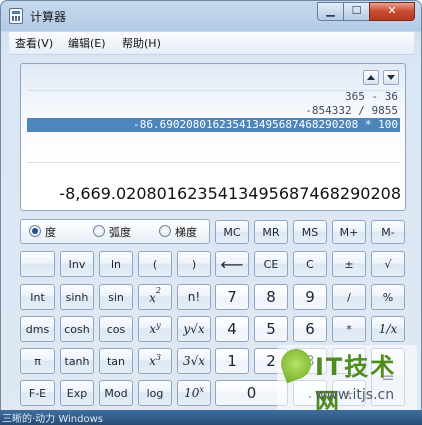 Image resolution: width=422 pixels, height=425 pixels. What do you see at coordinates (37, 264) in the screenshot?
I see `key-blank` at bounding box center [37, 264].